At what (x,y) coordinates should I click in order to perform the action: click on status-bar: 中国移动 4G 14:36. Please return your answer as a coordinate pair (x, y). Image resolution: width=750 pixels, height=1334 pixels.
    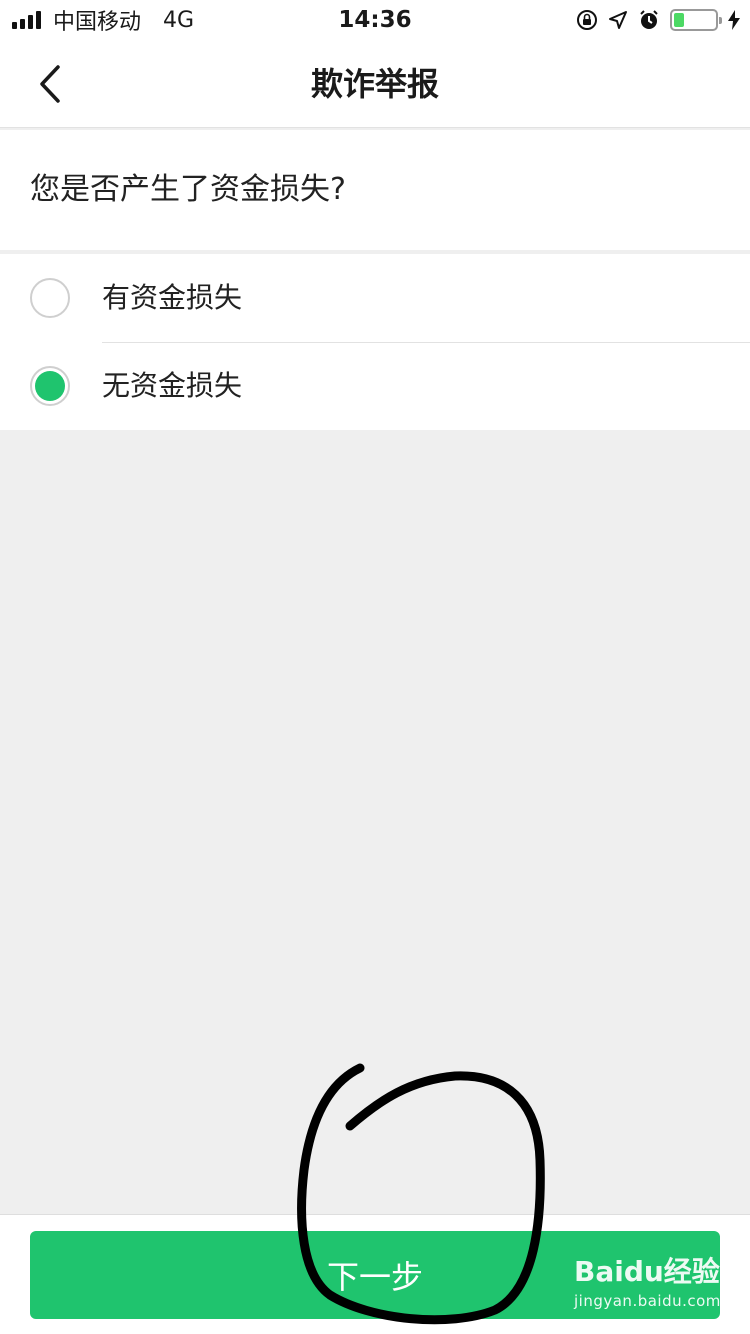
    Looking at the image, I should click on (375, 20).